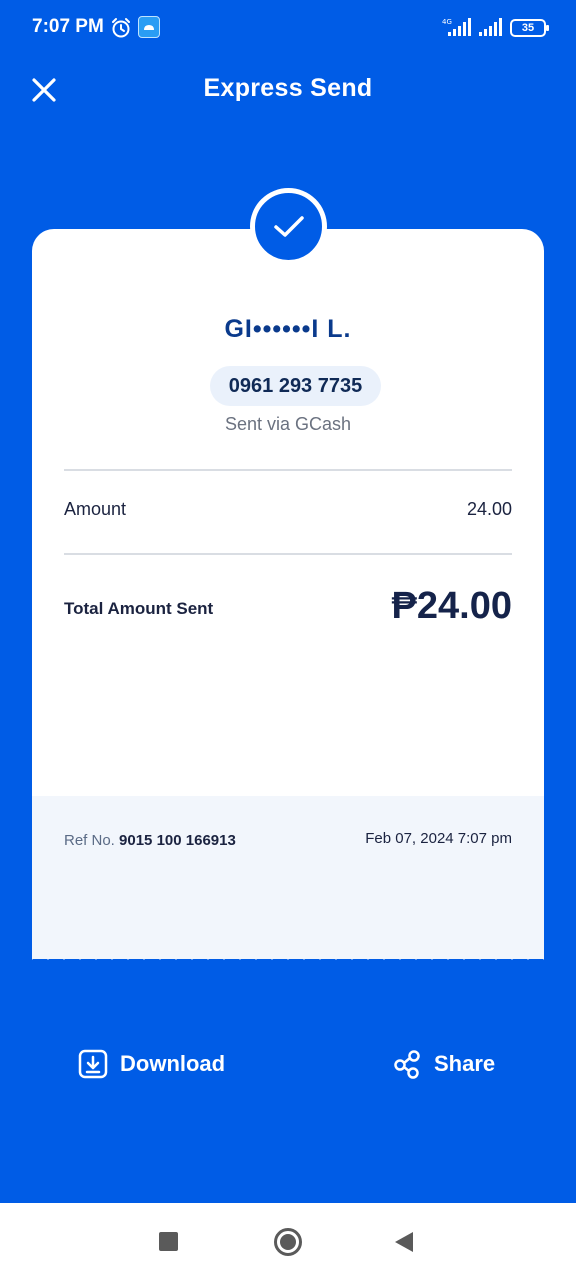 This screenshot has height=1280, width=576. Describe the element at coordinates (447, 22) in the screenshot. I see `network-type: 4G` at that location.